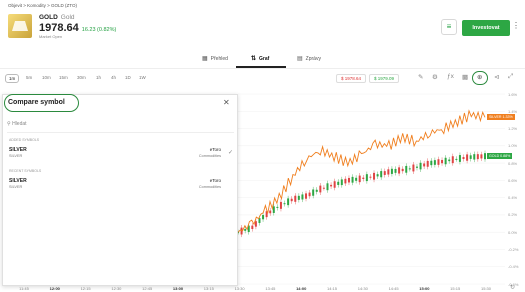 The height and width of the screenshot is (292, 525). Describe the element at coordinates (12, 78) in the screenshot. I see `timeframe-1m: 1m` at that location.